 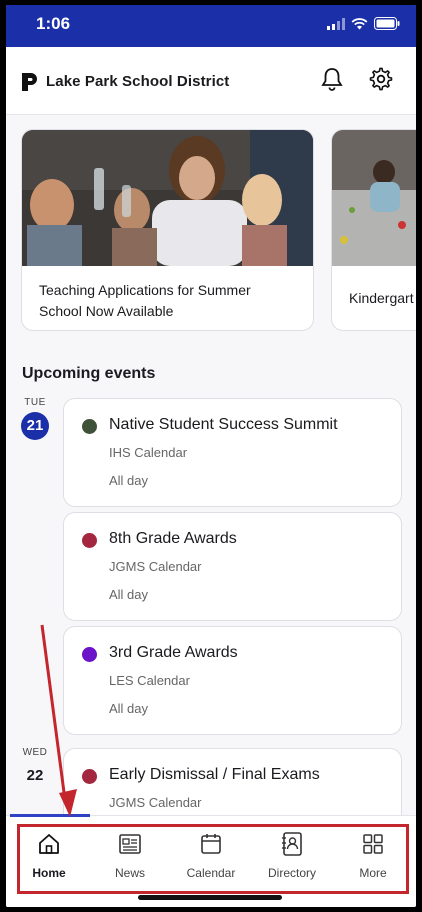 I want to click on upcoming-events-heading: Upcoming events, so click(x=89, y=373).